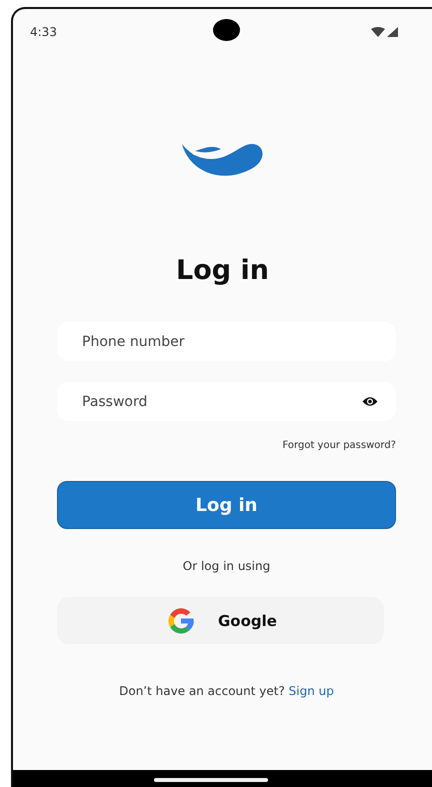 The width and height of the screenshot is (432, 787). What do you see at coordinates (226, 505) in the screenshot?
I see `login-button: Log in` at bounding box center [226, 505].